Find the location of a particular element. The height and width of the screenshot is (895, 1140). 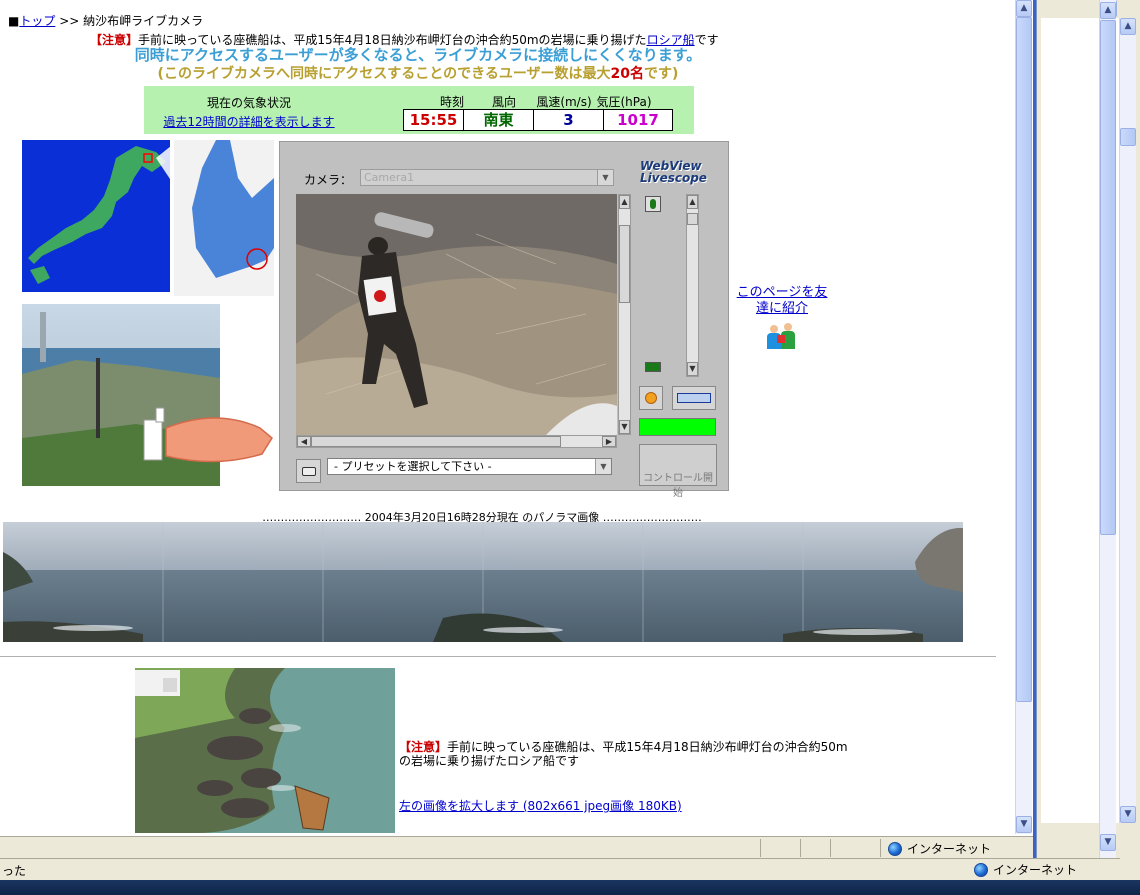

limit-suffix: です) is located at coordinates (661, 74).